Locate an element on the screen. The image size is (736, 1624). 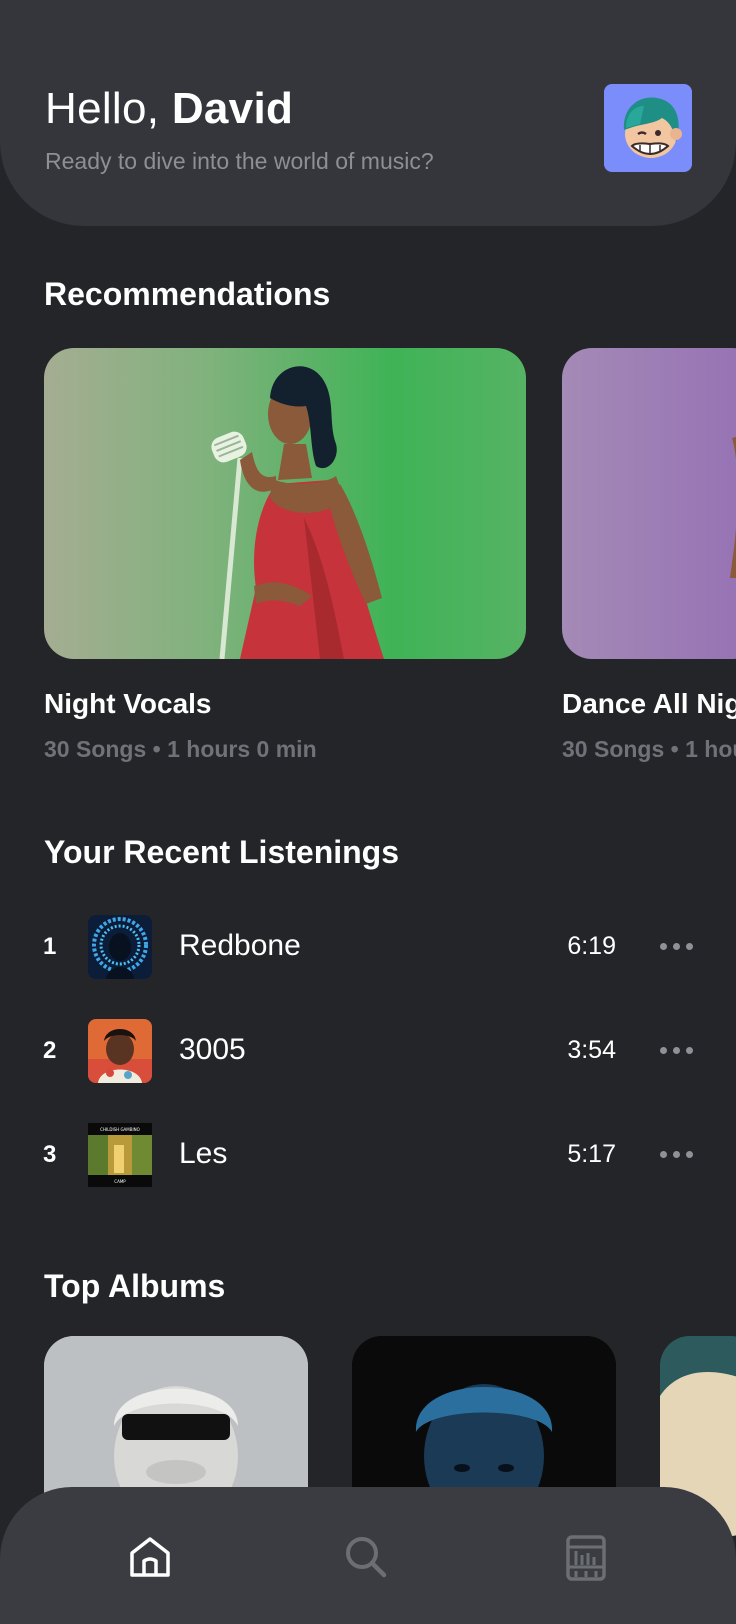
track-name: Les is located at coordinates (203, 1153).